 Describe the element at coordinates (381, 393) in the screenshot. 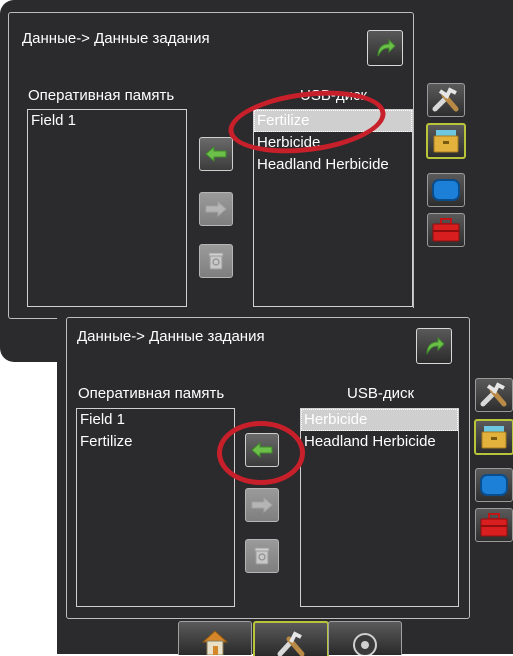

I see `usb-label: USB-диск` at that location.